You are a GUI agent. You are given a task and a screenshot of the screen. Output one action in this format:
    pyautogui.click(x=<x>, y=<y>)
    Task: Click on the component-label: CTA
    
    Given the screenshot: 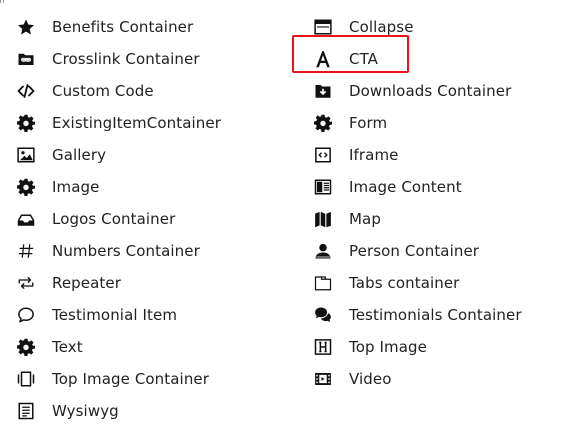 What is the action you would take?
    pyautogui.click(x=364, y=59)
    